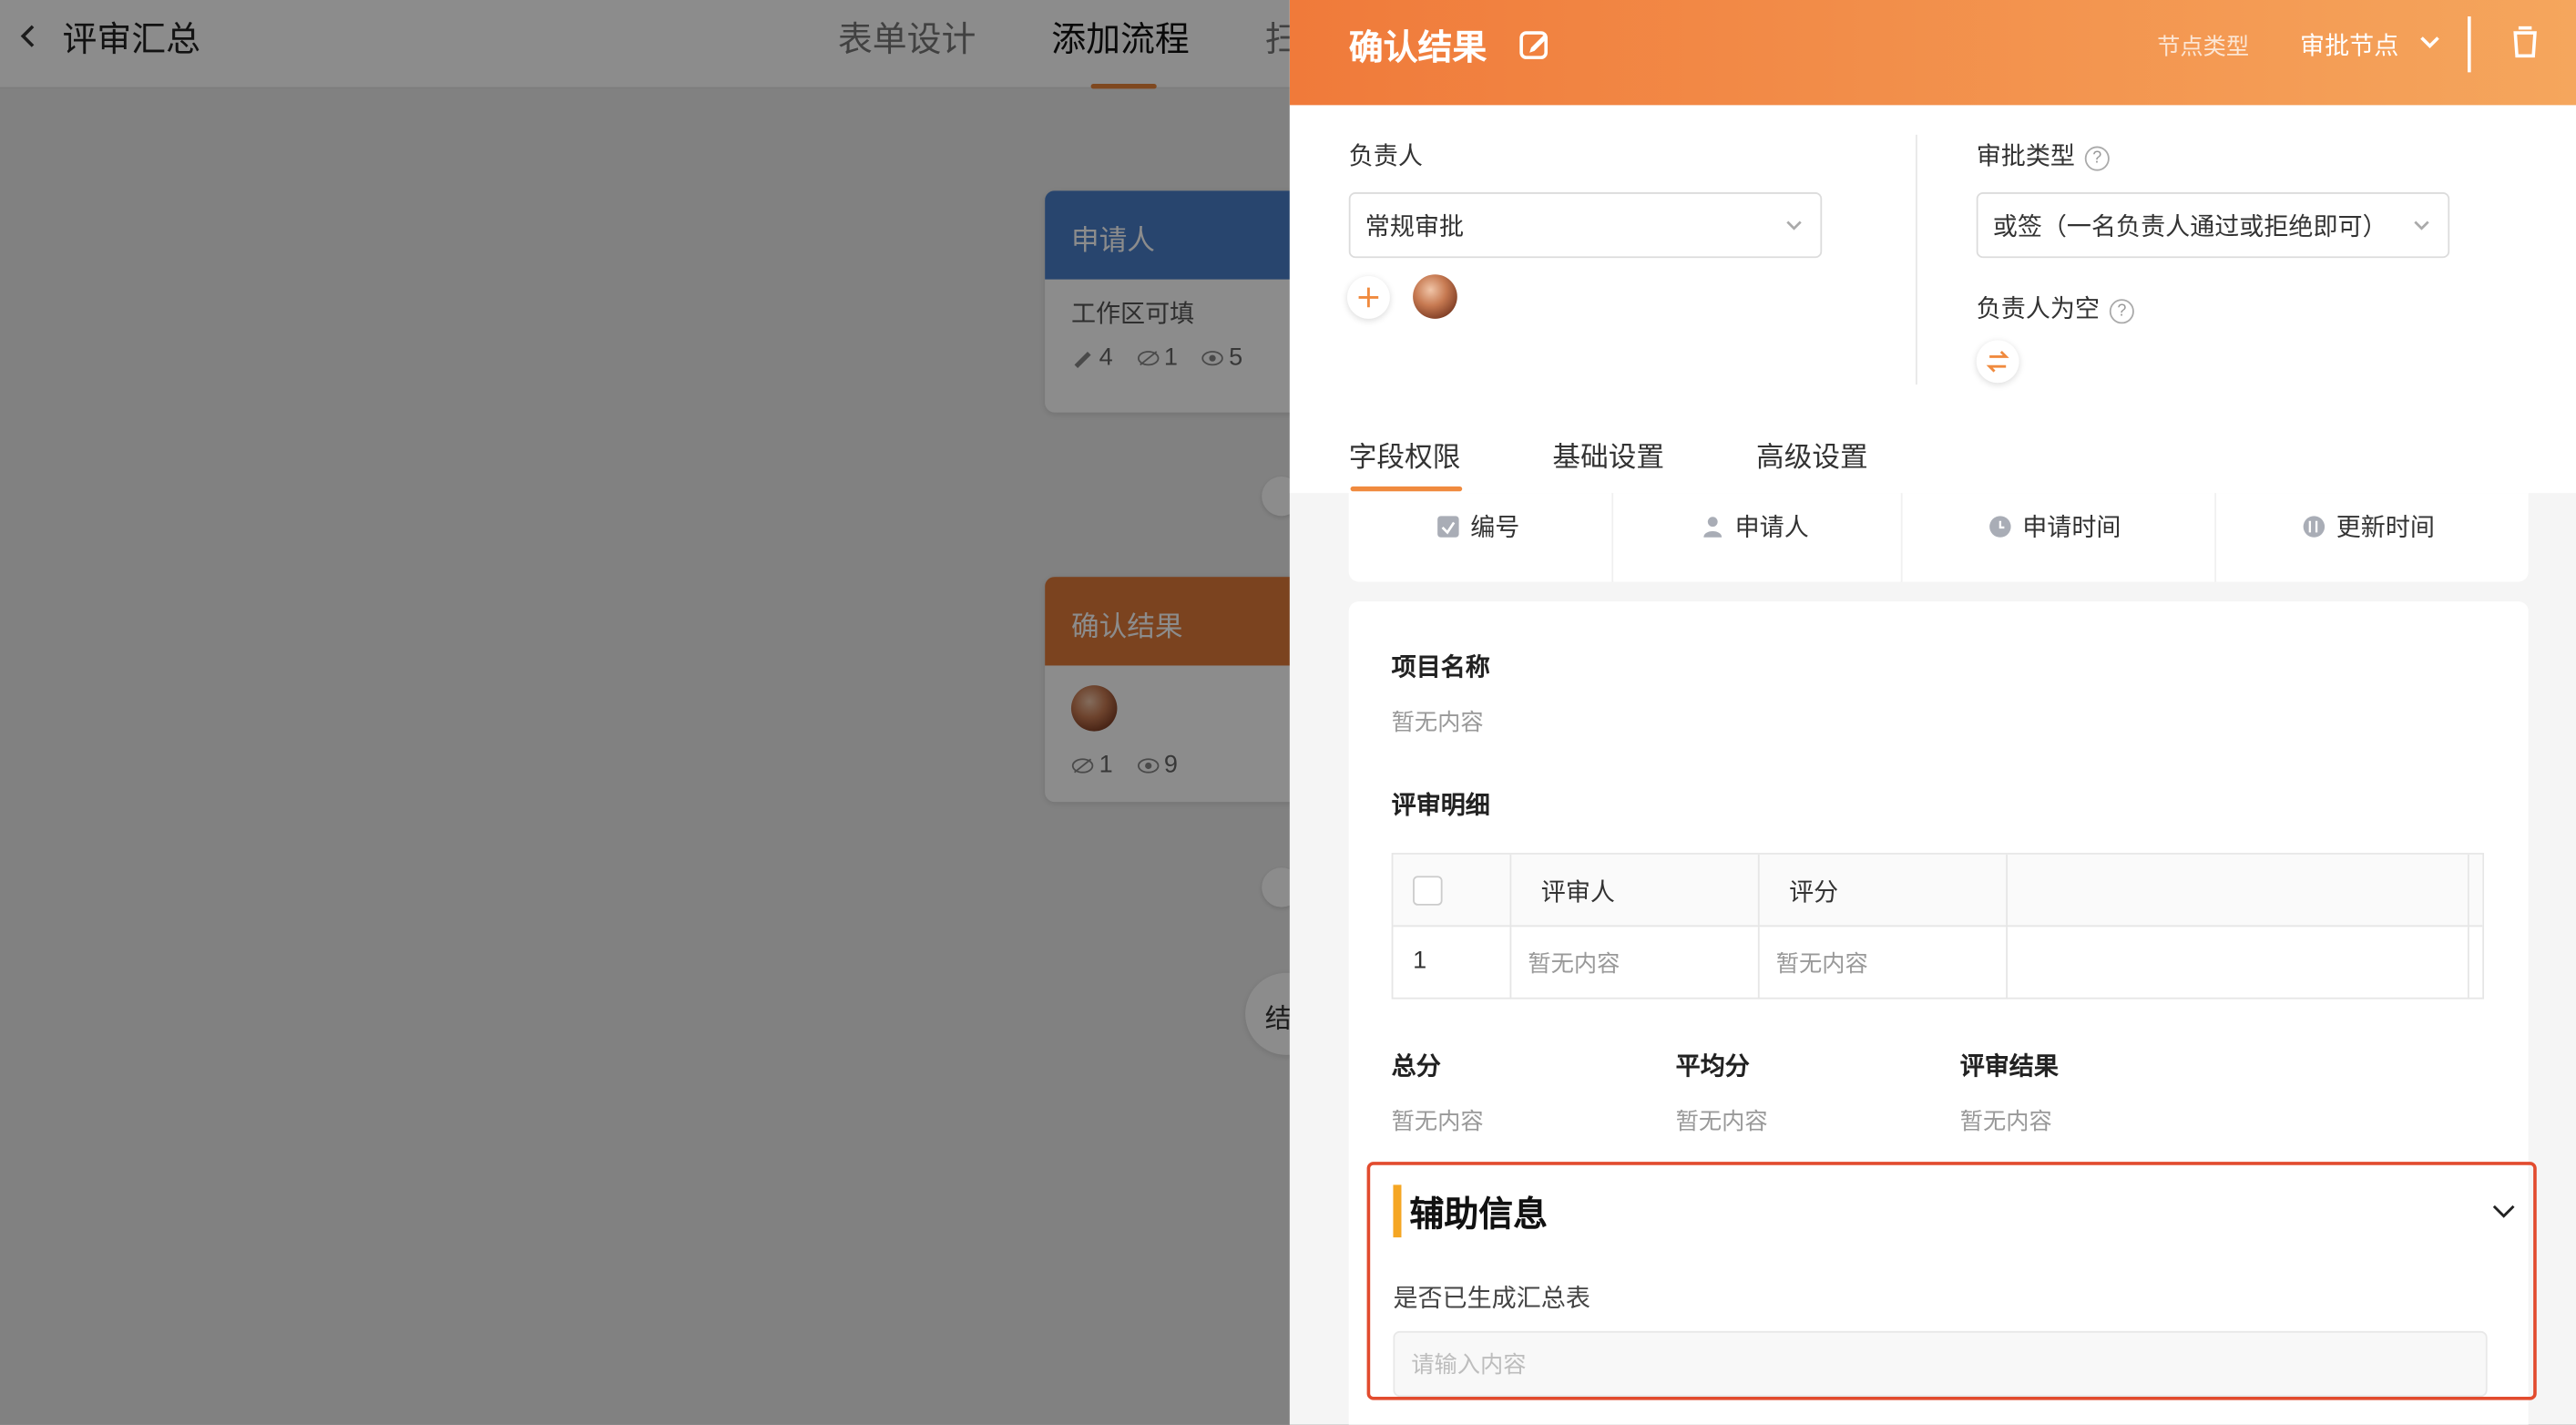  I want to click on trash-icon, so click(2525, 41).